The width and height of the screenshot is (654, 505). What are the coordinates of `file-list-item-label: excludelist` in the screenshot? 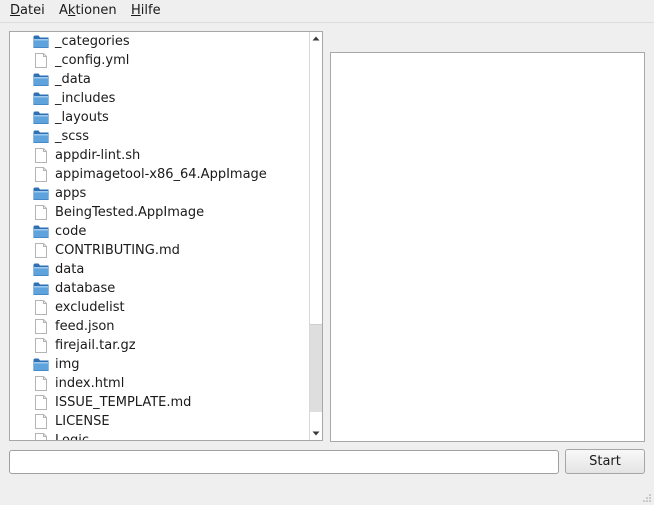 It's located at (90, 307).